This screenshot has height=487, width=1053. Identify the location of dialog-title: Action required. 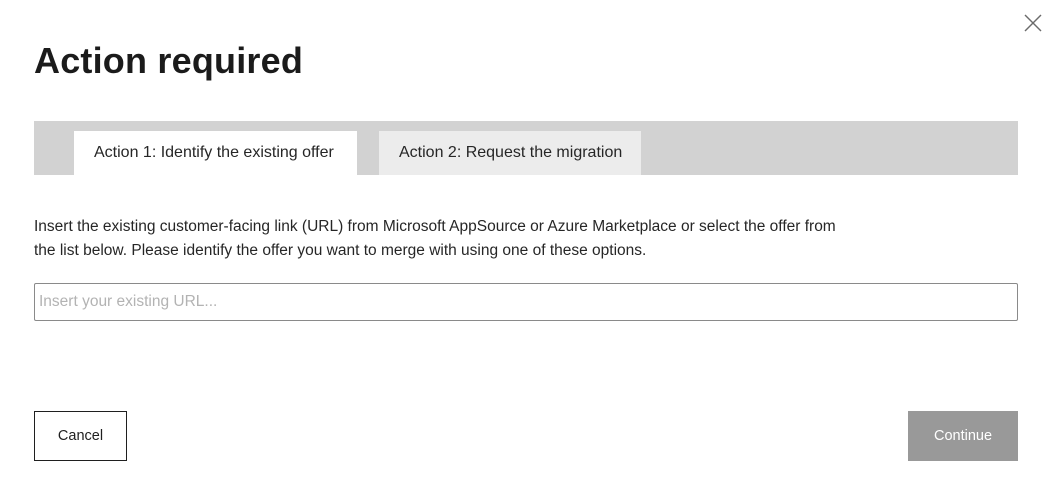
(169, 60).